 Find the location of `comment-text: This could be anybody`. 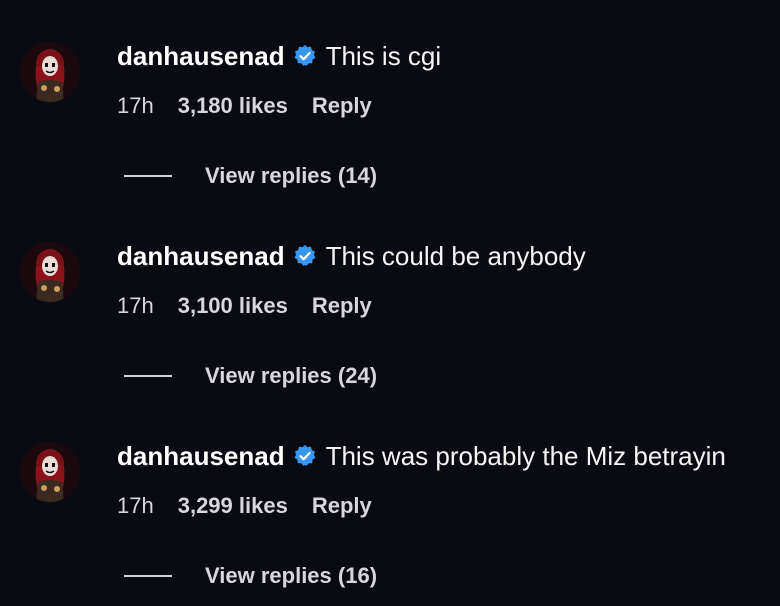

comment-text: This could be anybody is located at coordinates (455, 256).